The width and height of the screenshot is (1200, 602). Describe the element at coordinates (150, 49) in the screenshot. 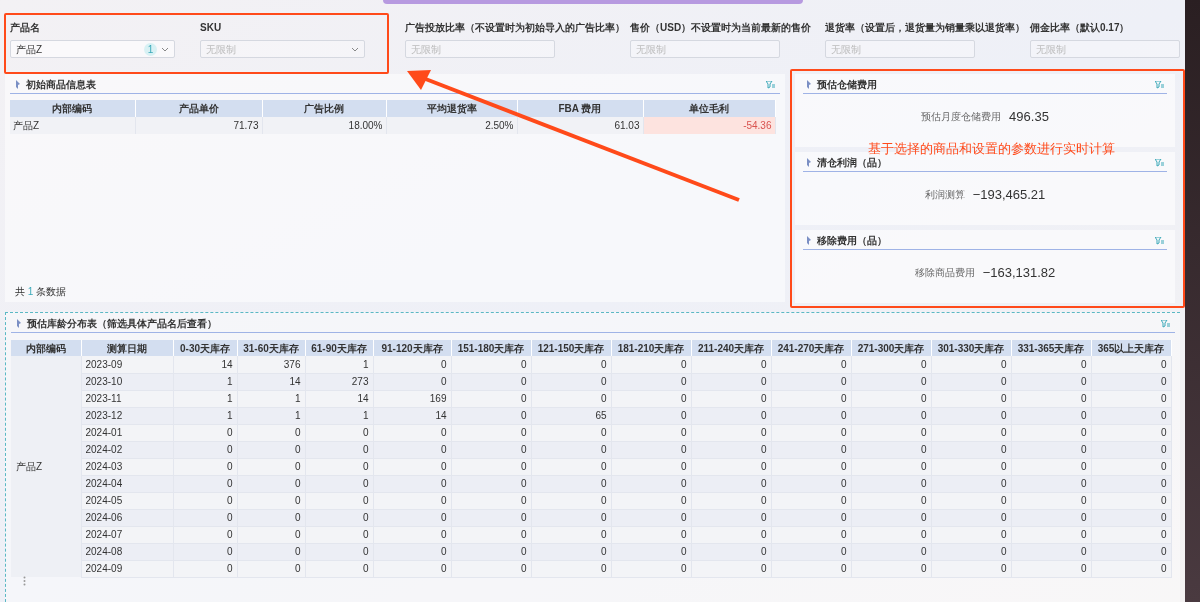

I see `count-badge: 1` at that location.